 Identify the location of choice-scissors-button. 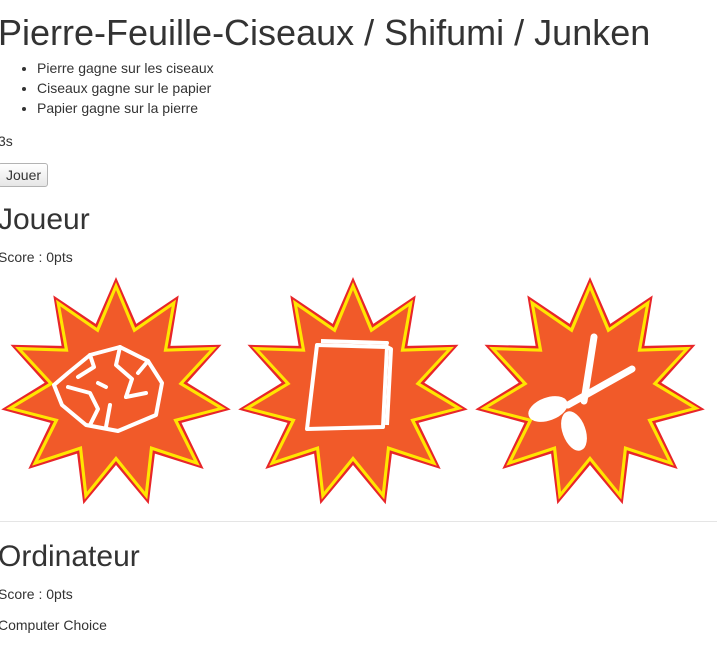
(590, 393).